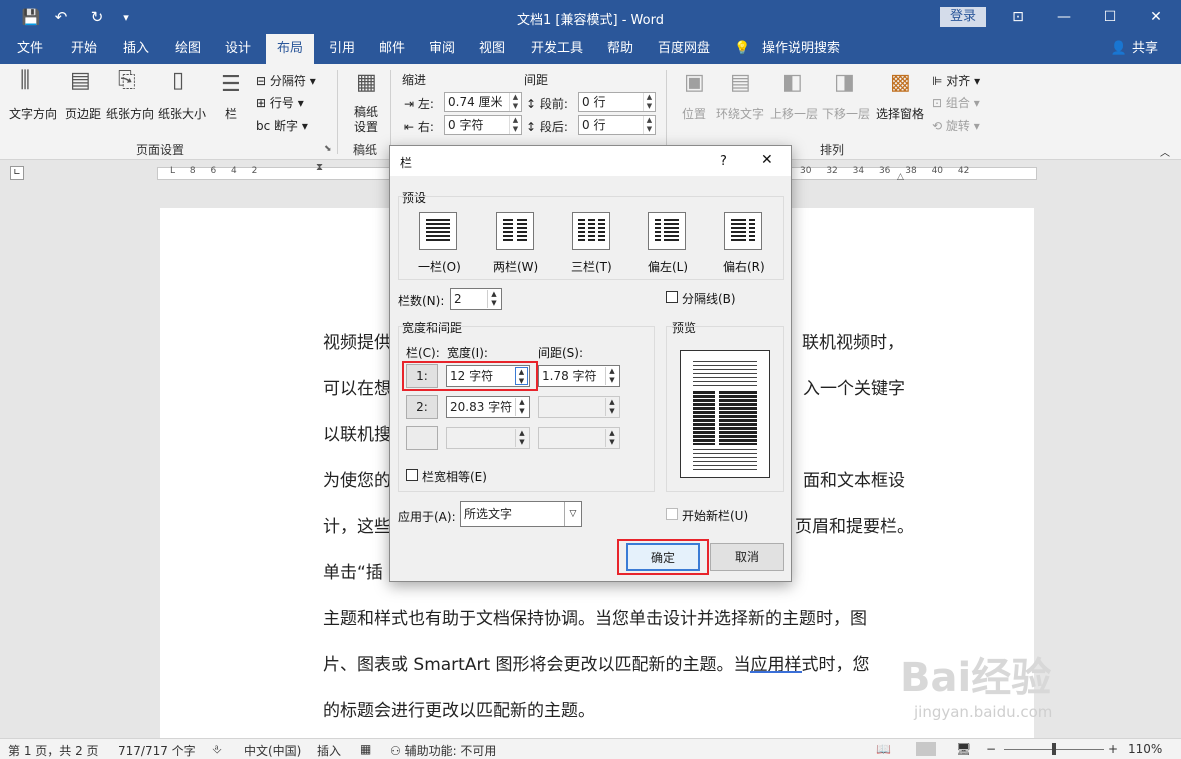  Describe the element at coordinates (569, 376) in the screenshot. I see `column-1-spacing-value: 1.78 字符` at that location.